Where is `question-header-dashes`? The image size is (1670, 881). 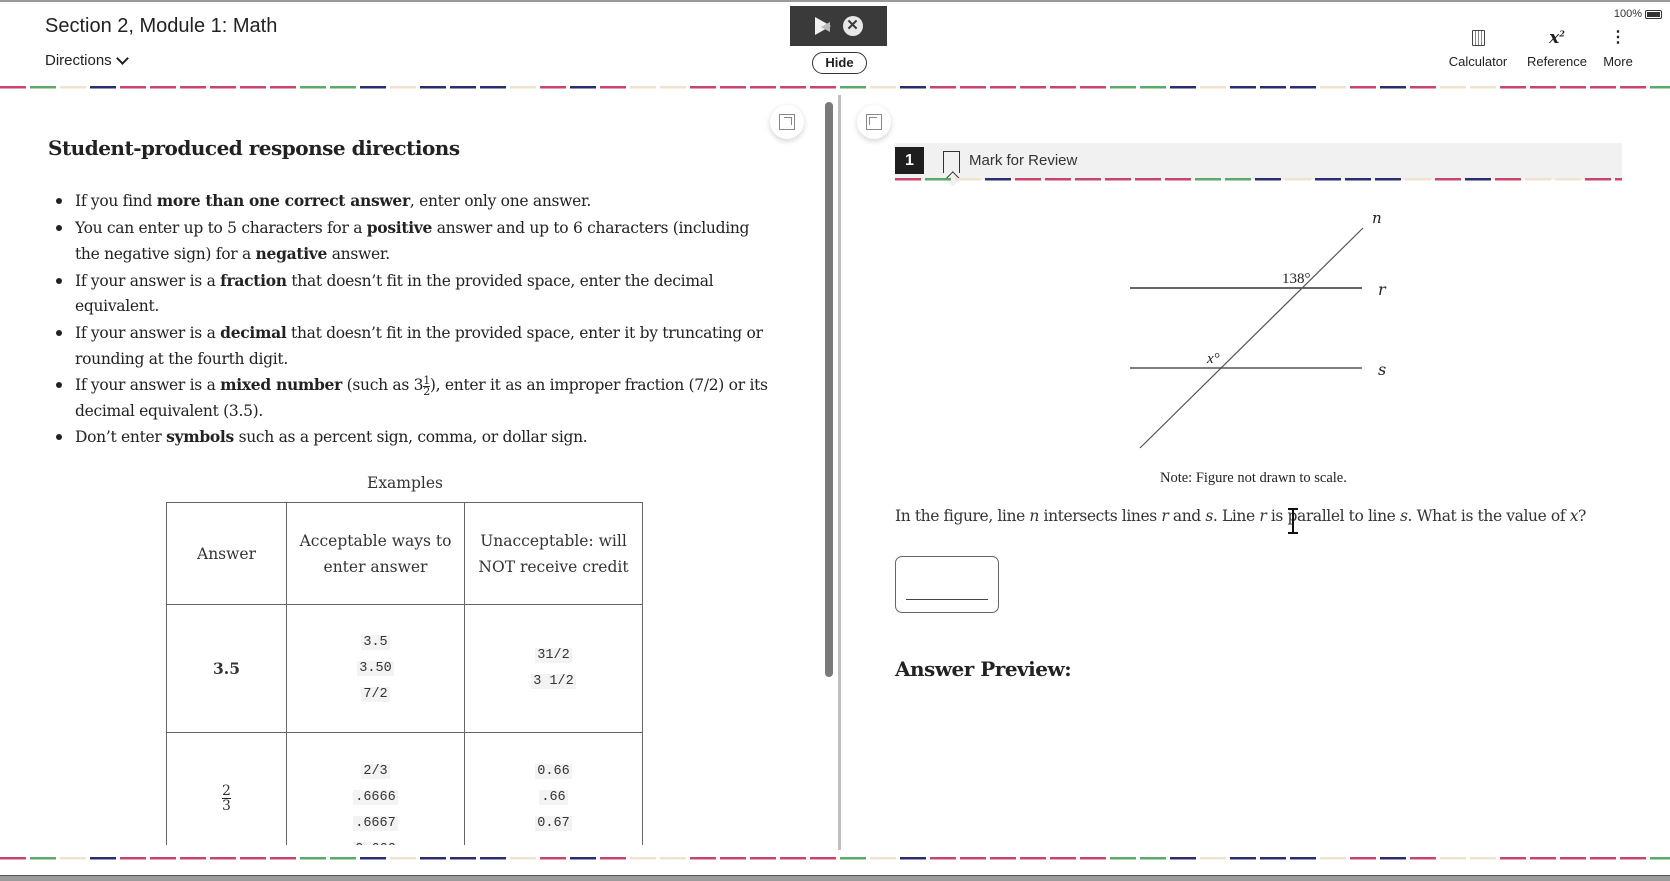
question-header-dashes is located at coordinates (1258, 179).